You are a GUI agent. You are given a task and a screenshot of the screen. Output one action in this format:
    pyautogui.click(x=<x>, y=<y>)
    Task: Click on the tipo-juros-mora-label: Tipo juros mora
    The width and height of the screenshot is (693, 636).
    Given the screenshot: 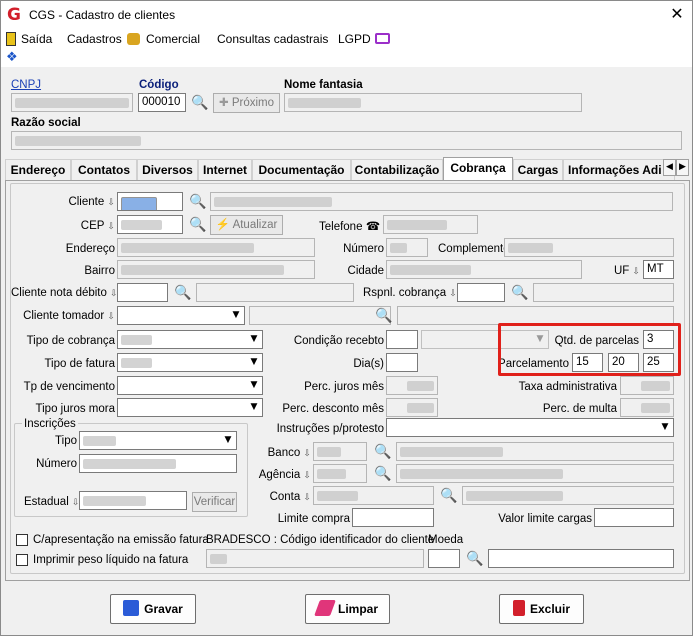 What is the action you would take?
    pyautogui.click(x=75, y=409)
    